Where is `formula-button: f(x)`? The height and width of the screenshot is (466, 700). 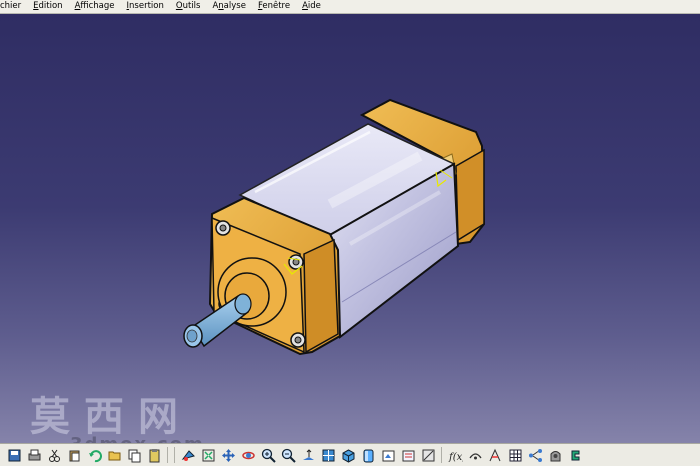 formula-button: f(x) is located at coordinates (455, 455).